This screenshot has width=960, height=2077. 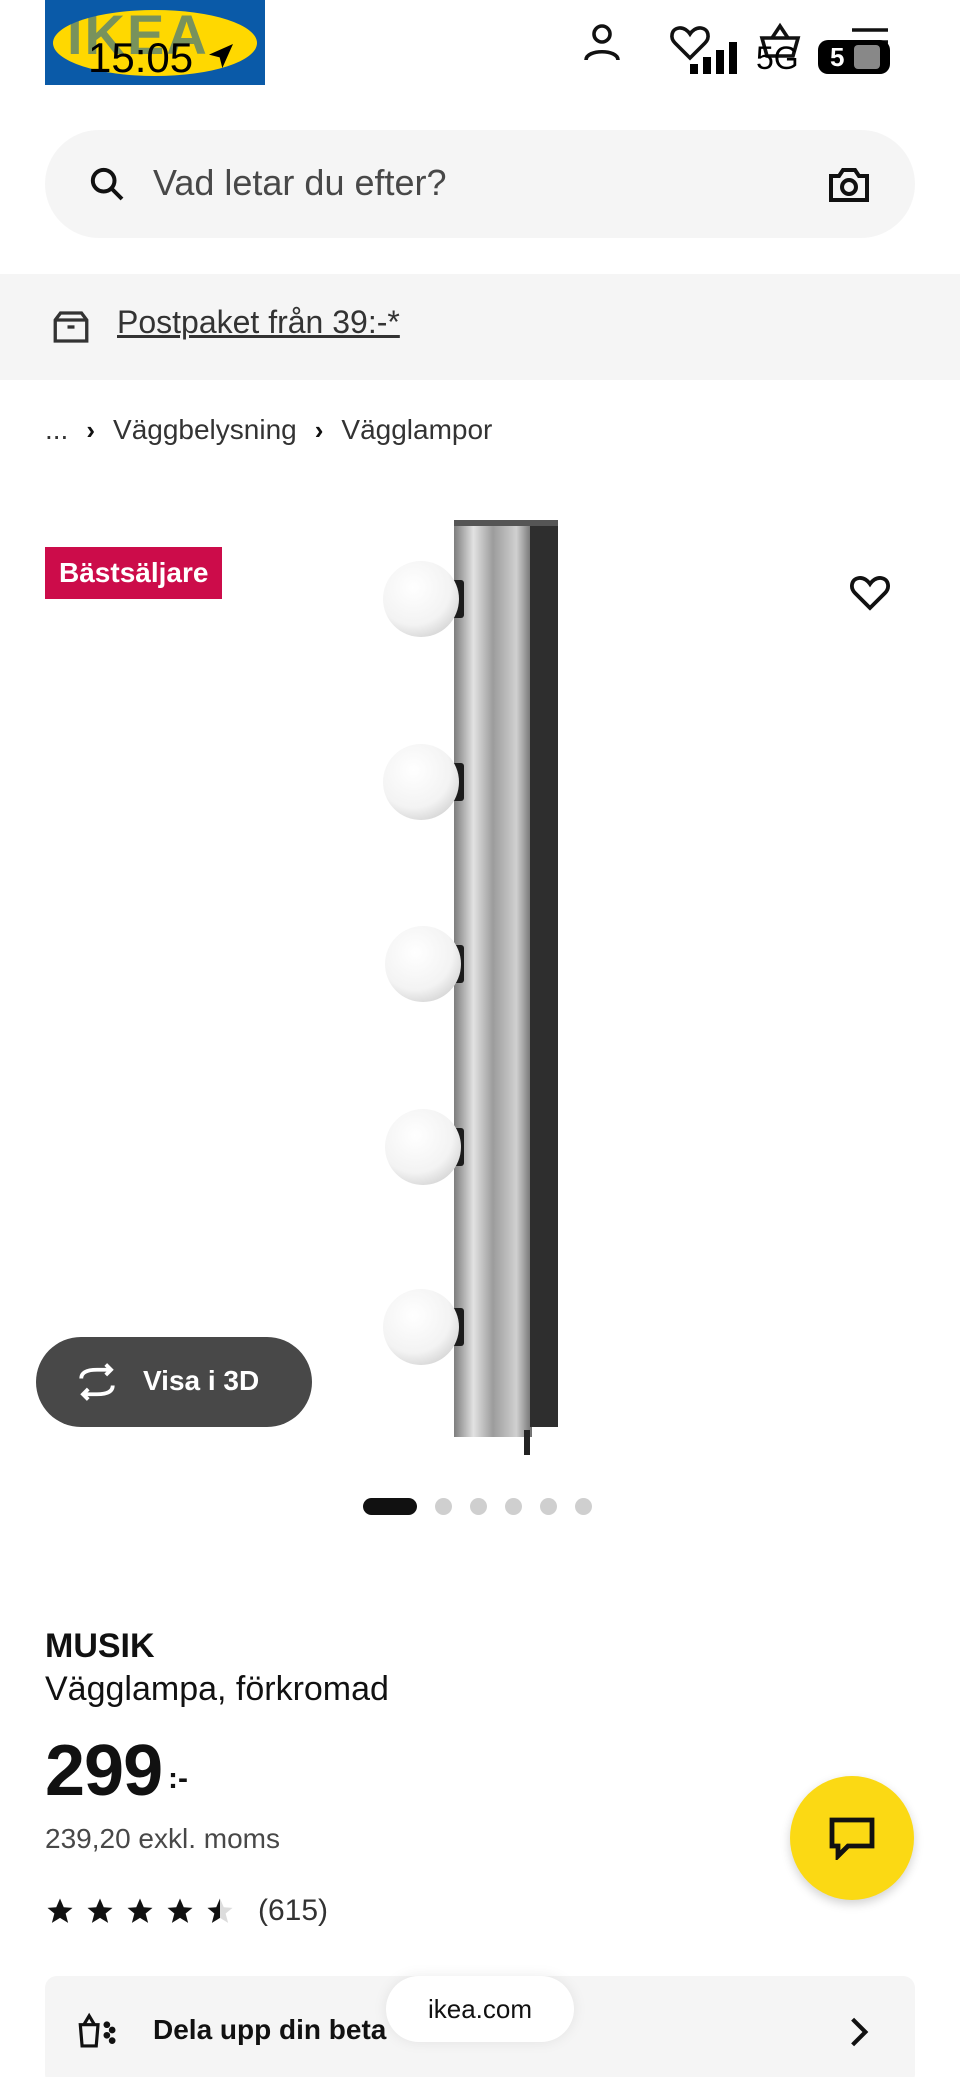 What do you see at coordinates (870, 592) in the screenshot?
I see `add-to-favourites-heart-icon` at bounding box center [870, 592].